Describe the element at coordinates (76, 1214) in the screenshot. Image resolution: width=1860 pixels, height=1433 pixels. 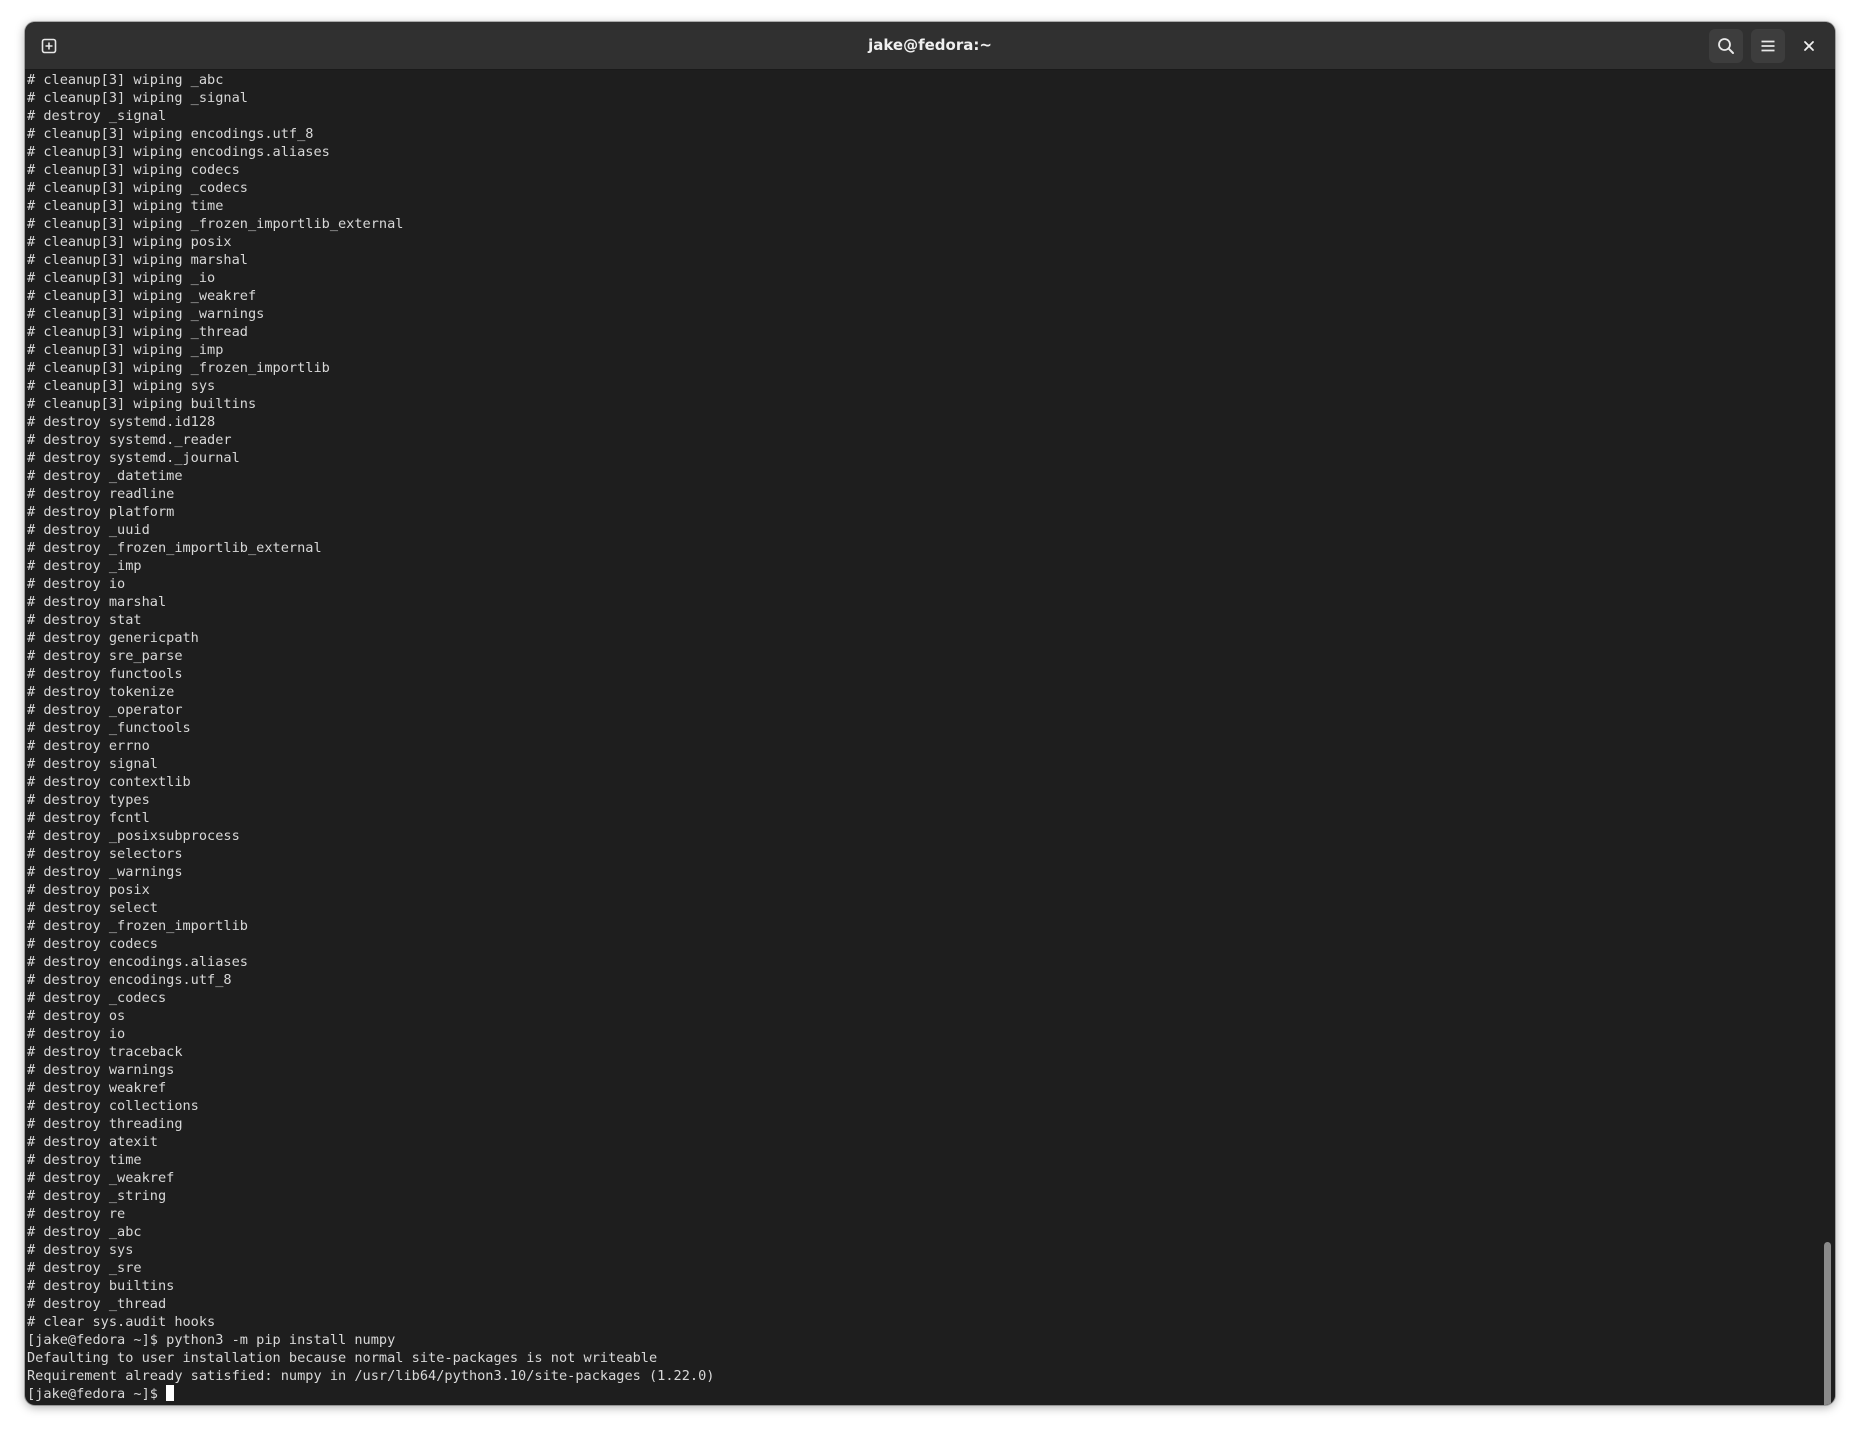
I see `terminal-line: # destroy re` at that location.